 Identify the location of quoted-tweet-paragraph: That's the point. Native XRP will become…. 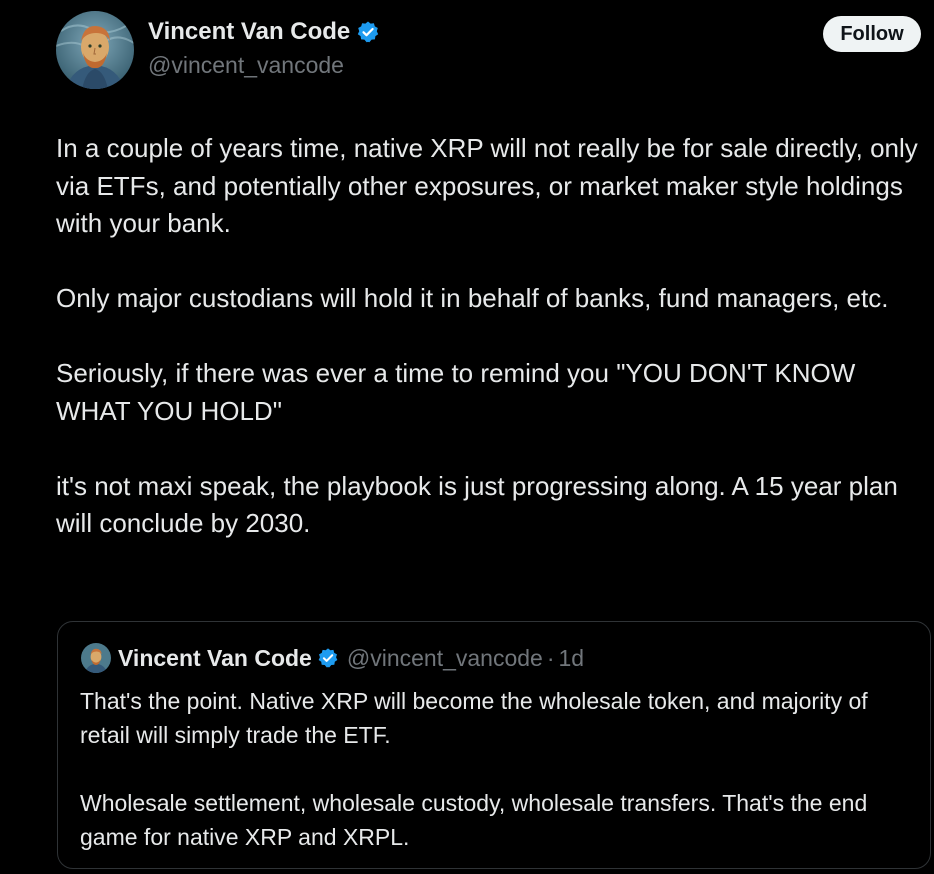
(474, 718).